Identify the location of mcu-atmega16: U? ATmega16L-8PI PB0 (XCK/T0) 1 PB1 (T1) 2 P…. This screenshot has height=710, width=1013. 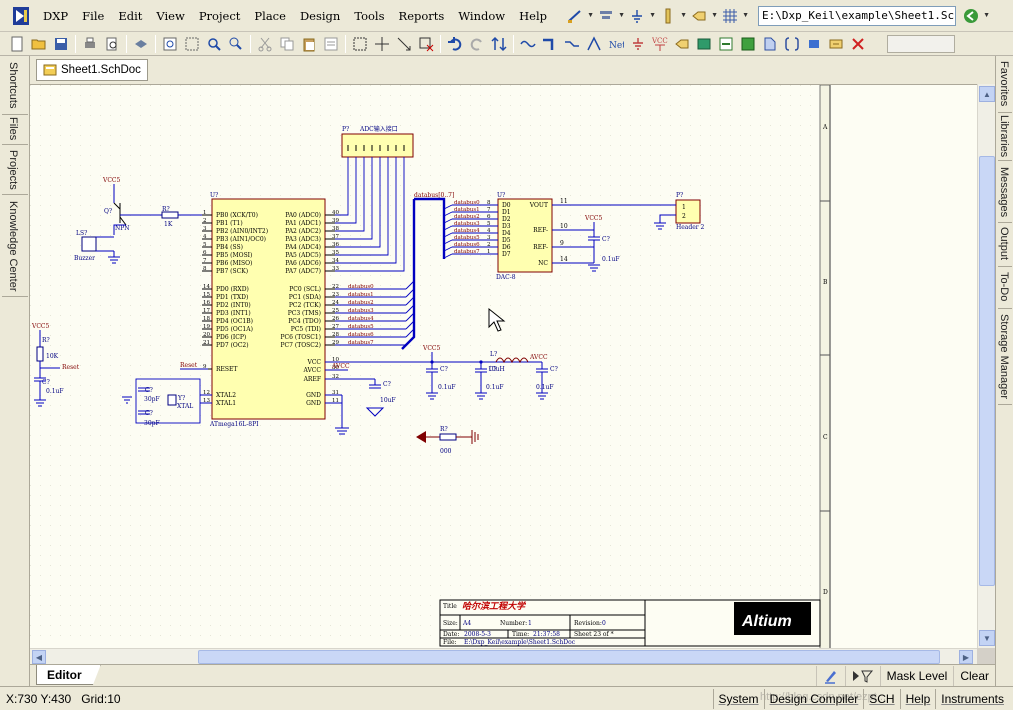
(270, 310).